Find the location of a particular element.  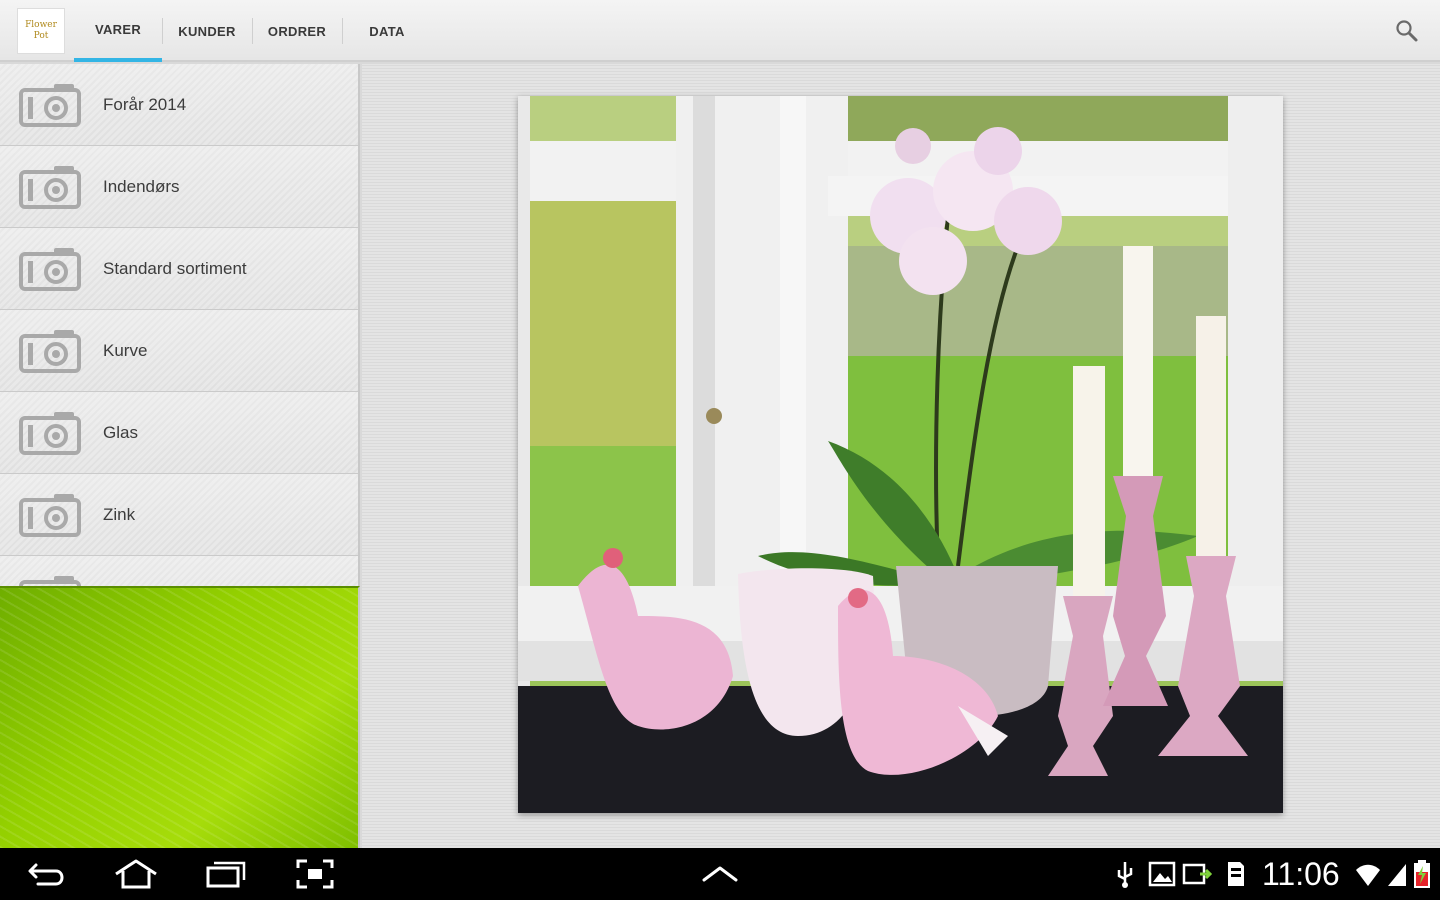

sd-card-icon is located at coordinates (1236, 874).